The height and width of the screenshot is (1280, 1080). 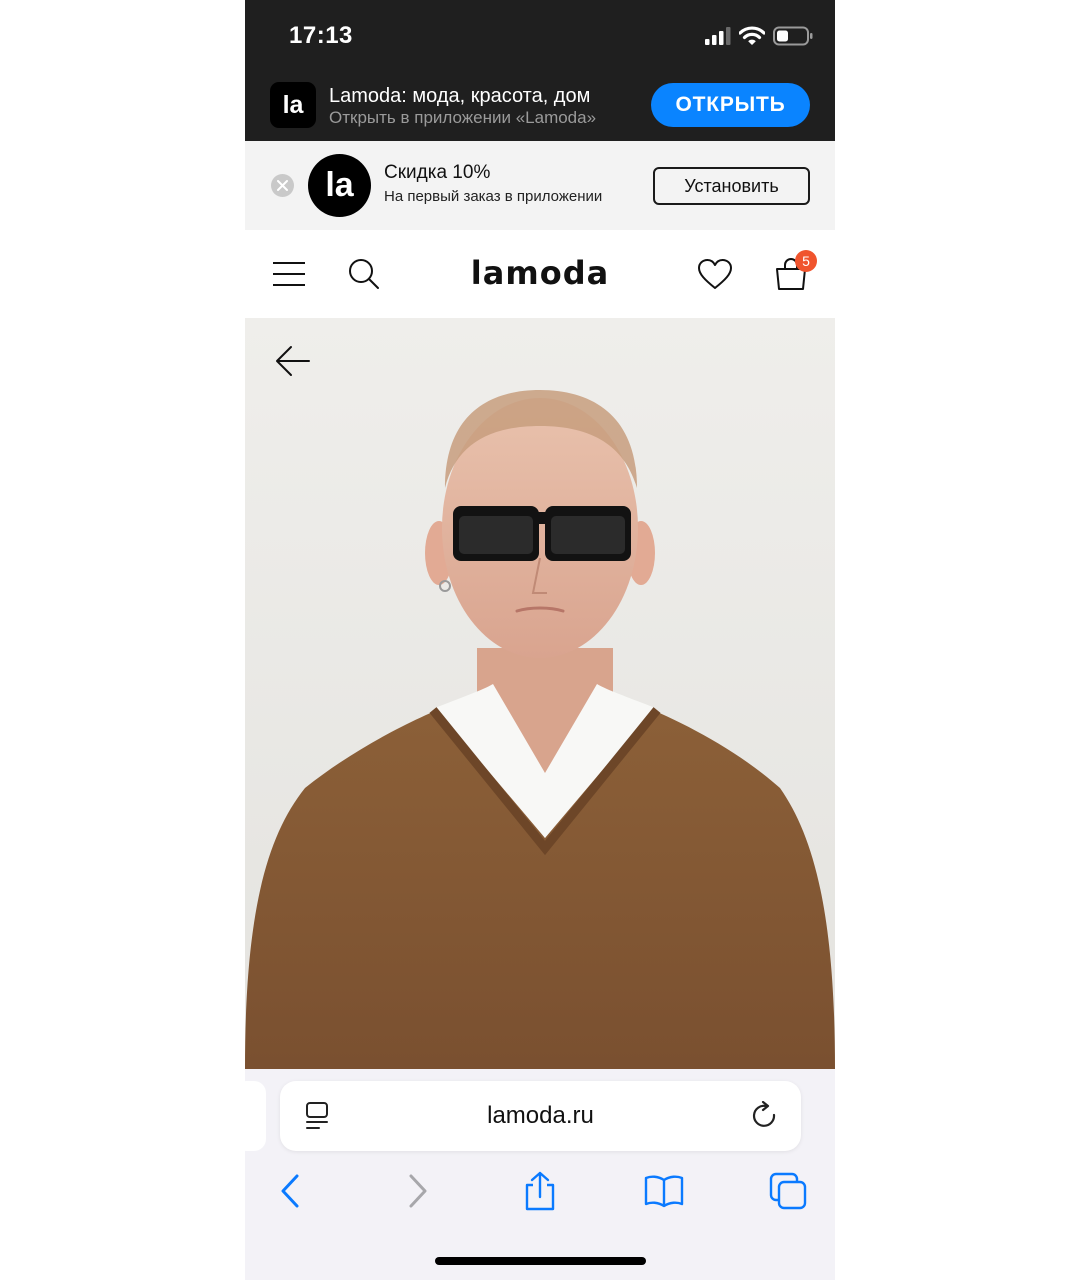 What do you see at coordinates (321, 35) in the screenshot?
I see `status-time: 17:13` at bounding box center [321, 35].